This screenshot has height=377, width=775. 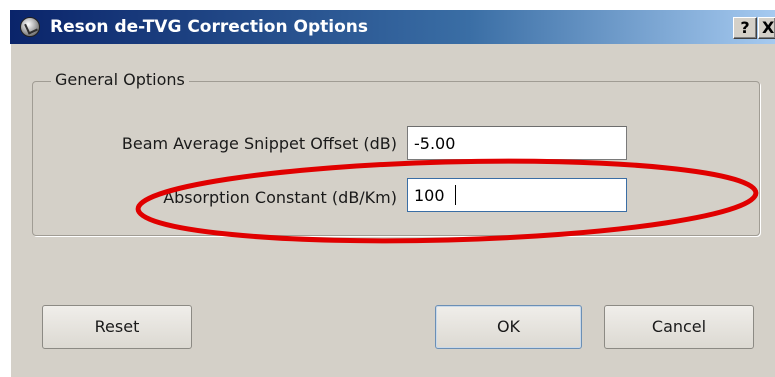 What do you see at coordinates (117, 327) in the screenshot?
I see `reset-button: Reset` at bounding box center [117, 327].